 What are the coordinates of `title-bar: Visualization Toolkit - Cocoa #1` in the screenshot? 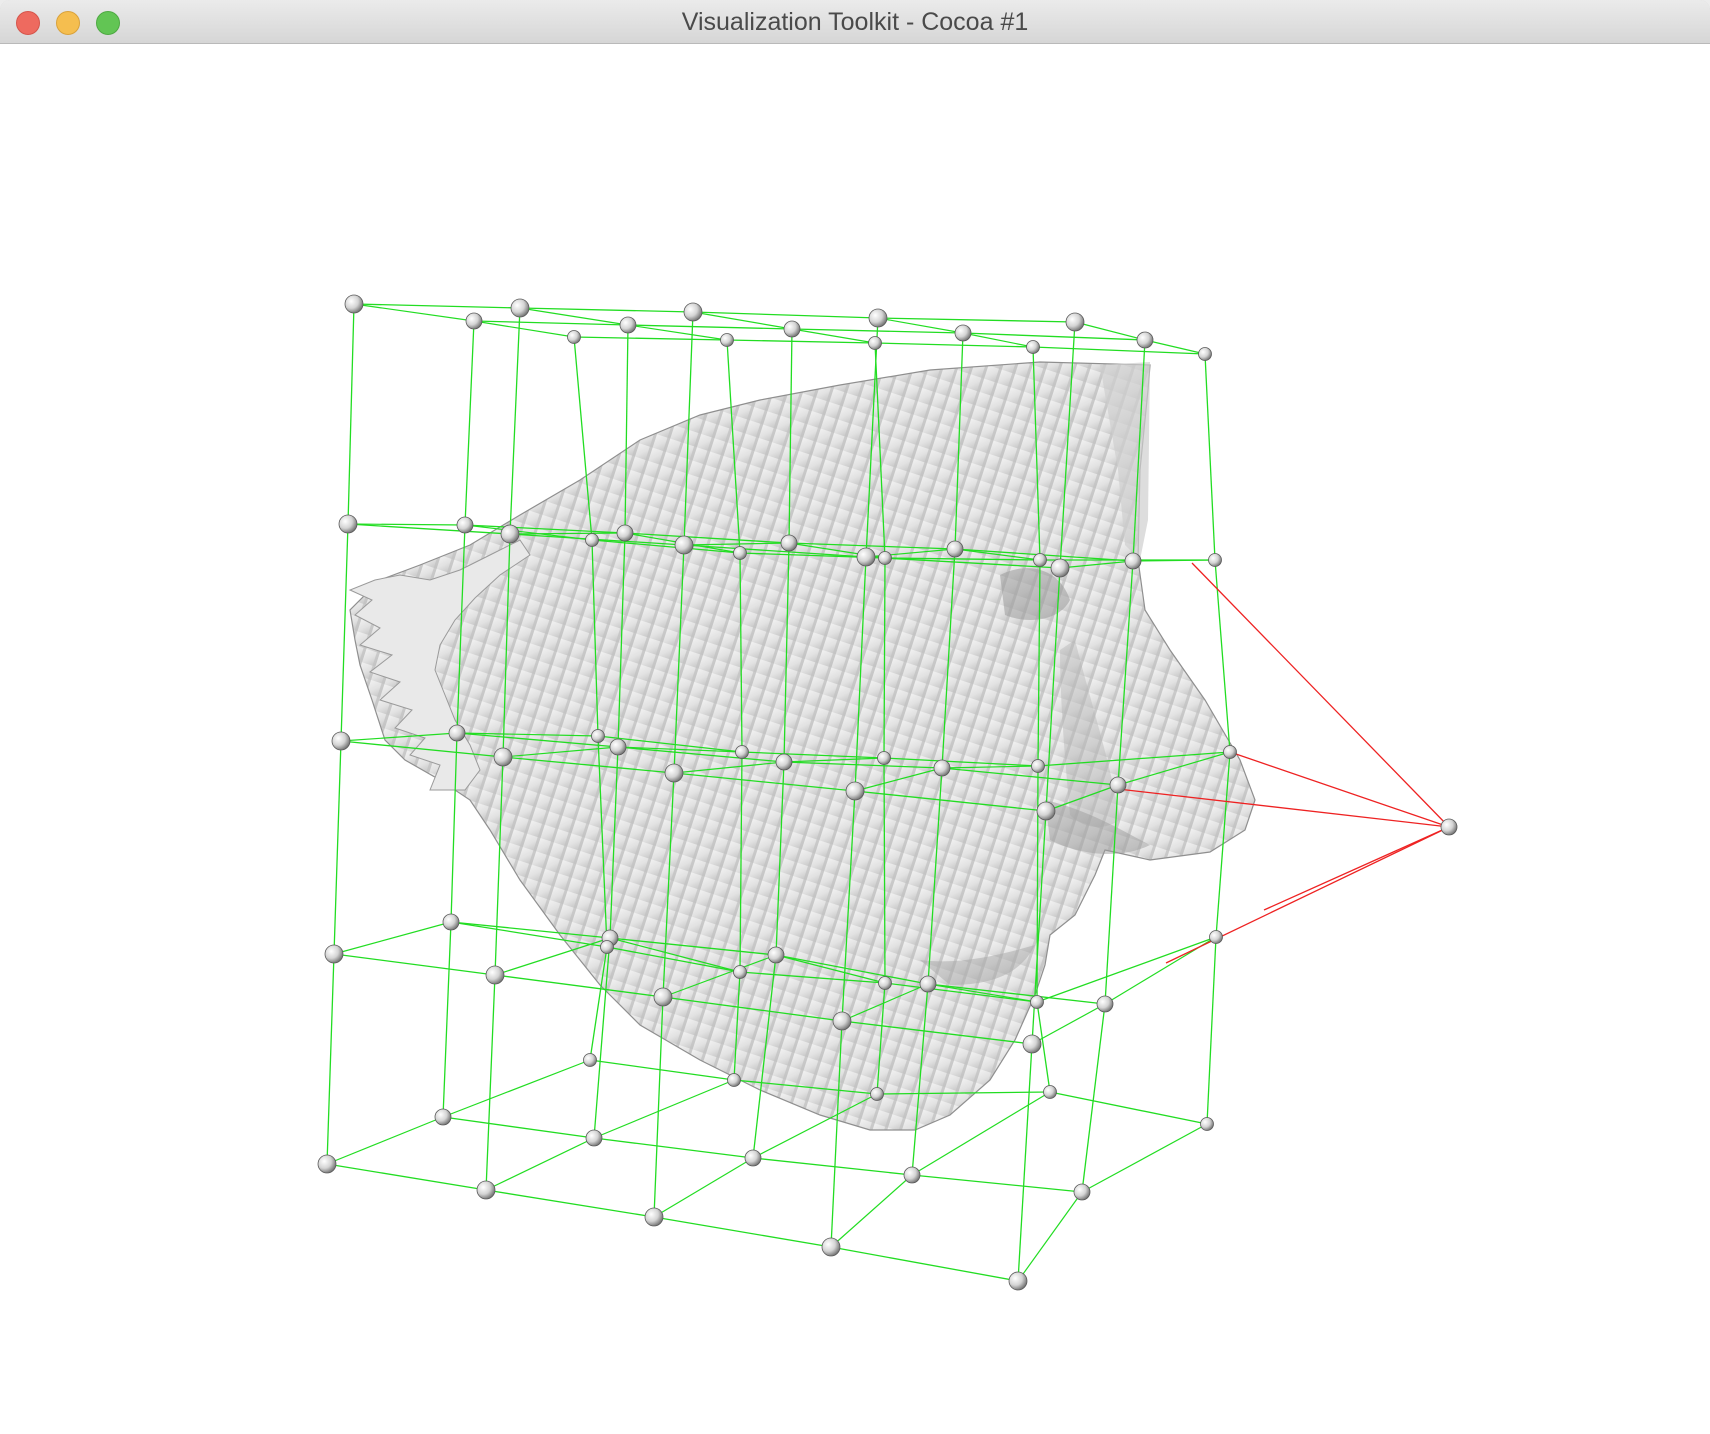 It's located at (855, 22).